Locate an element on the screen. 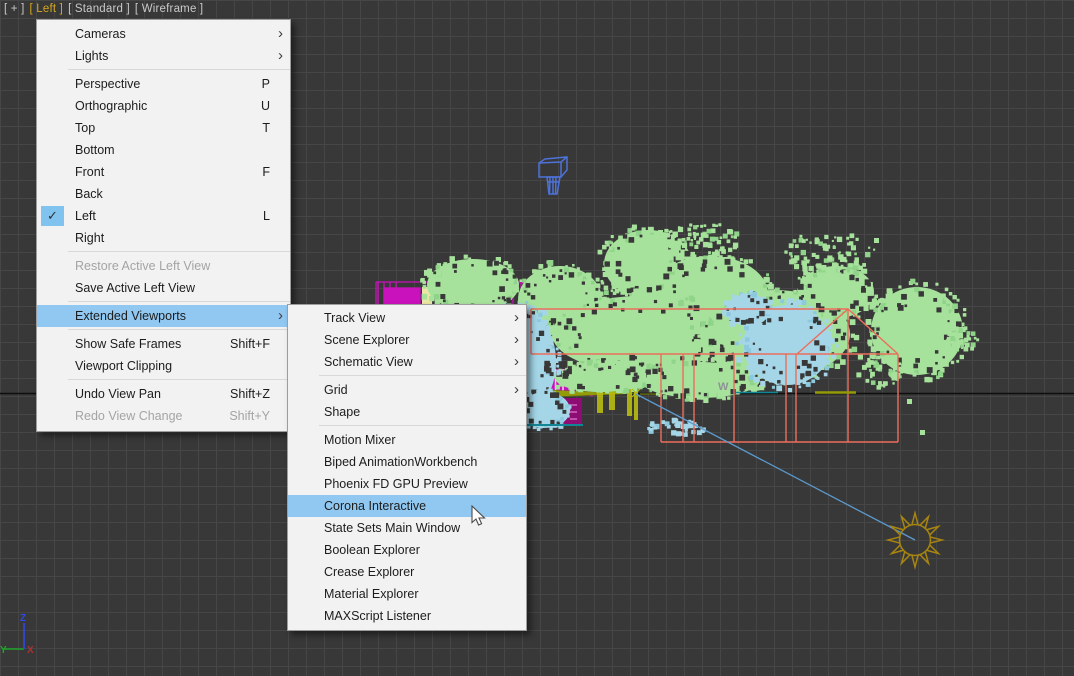 The image size is (1074, 676). menu-item-label: MAXScript Listener is located at coordinates (377, 616).